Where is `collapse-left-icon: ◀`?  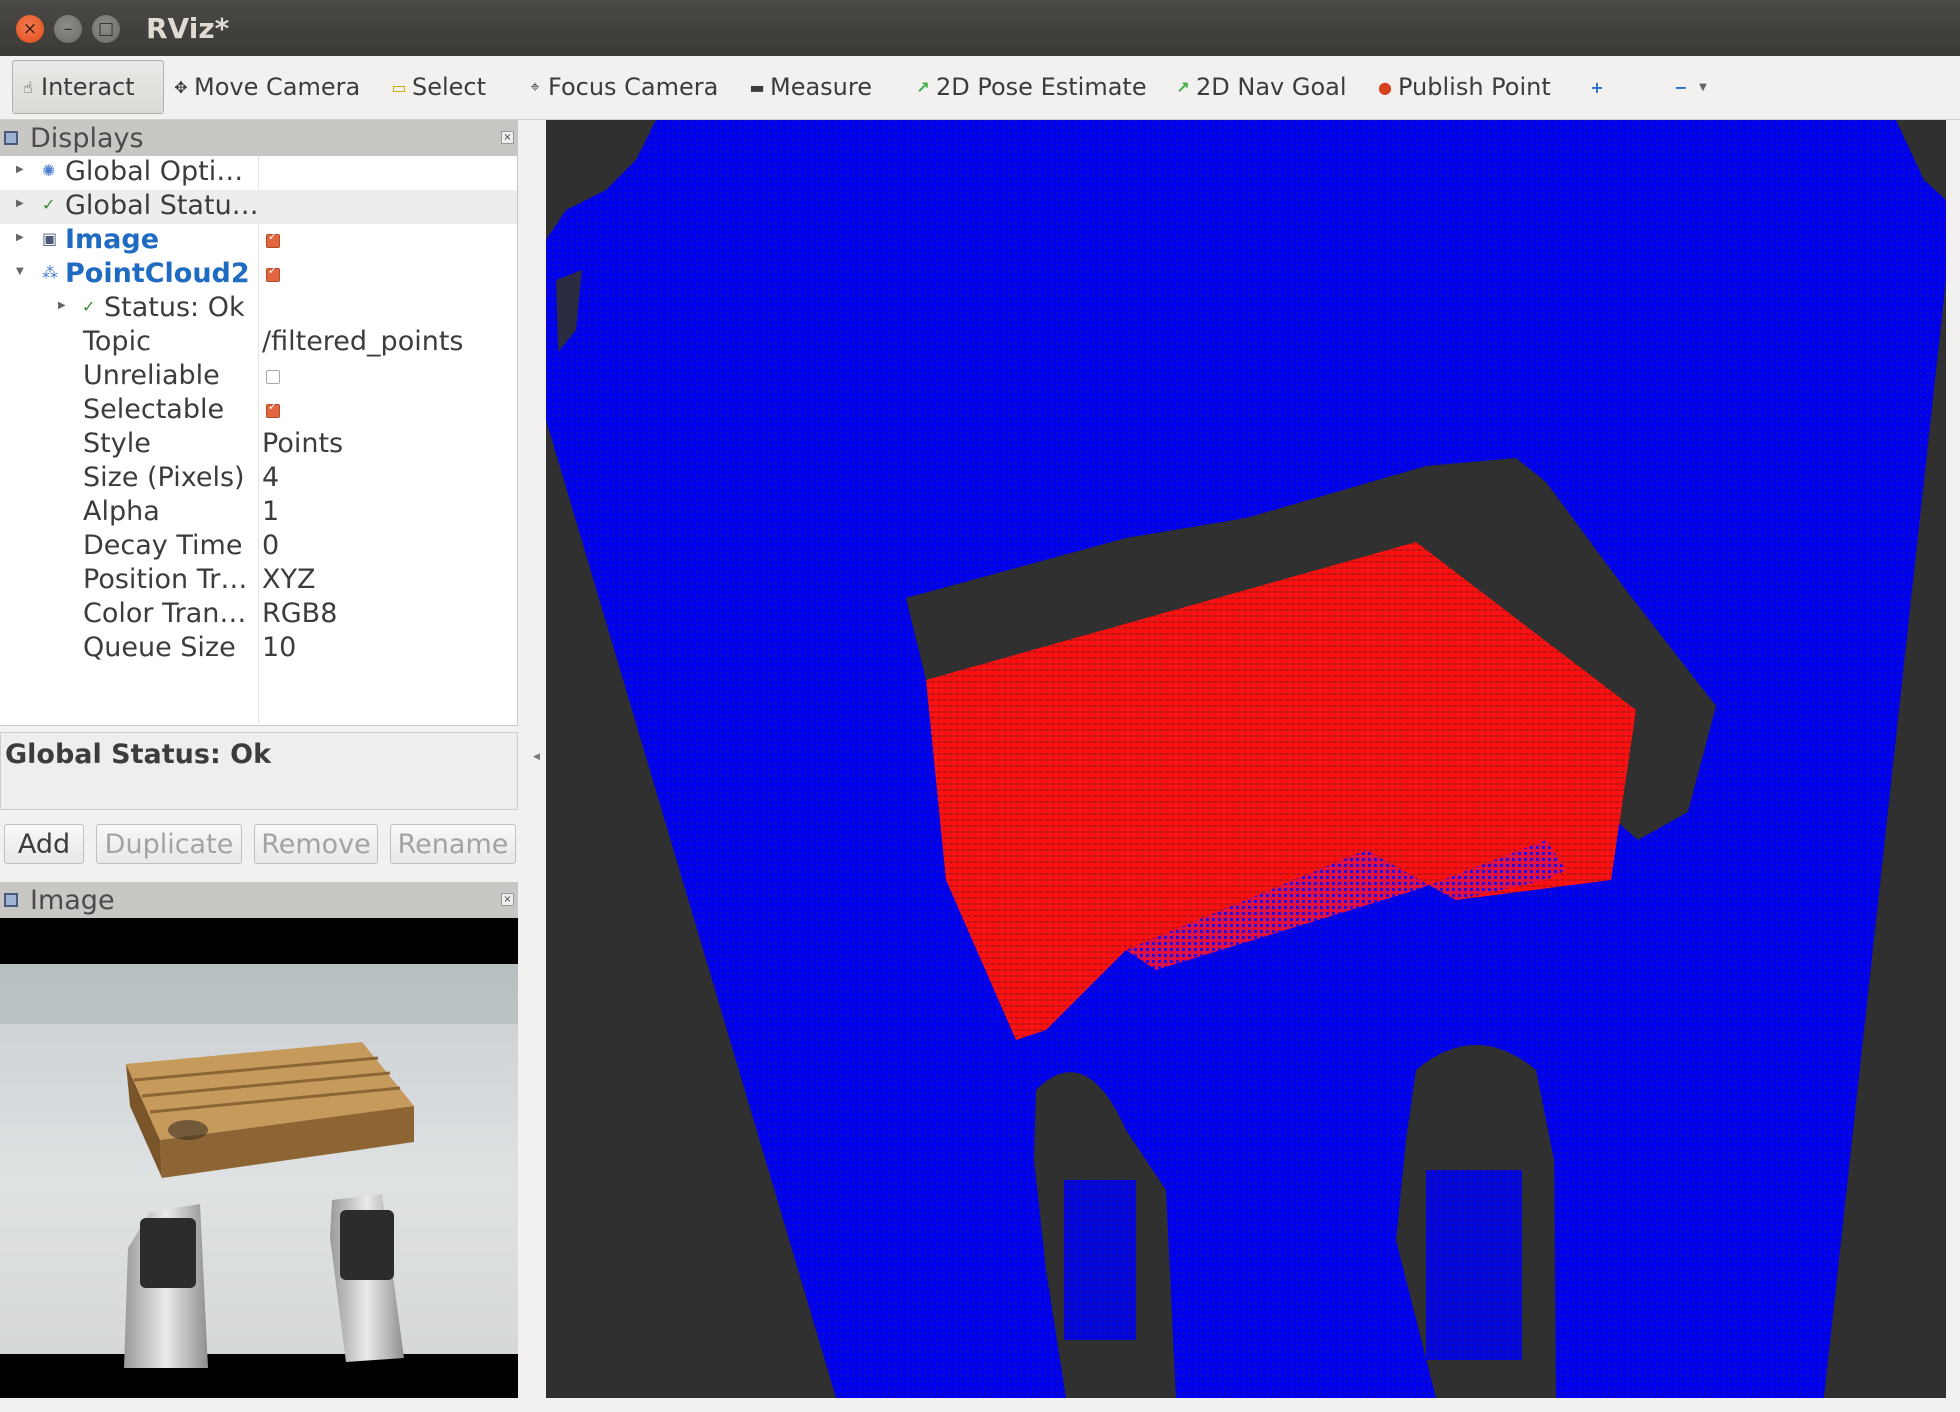 collapse-left-icon: ◀ is located at coordinates (536, 757).